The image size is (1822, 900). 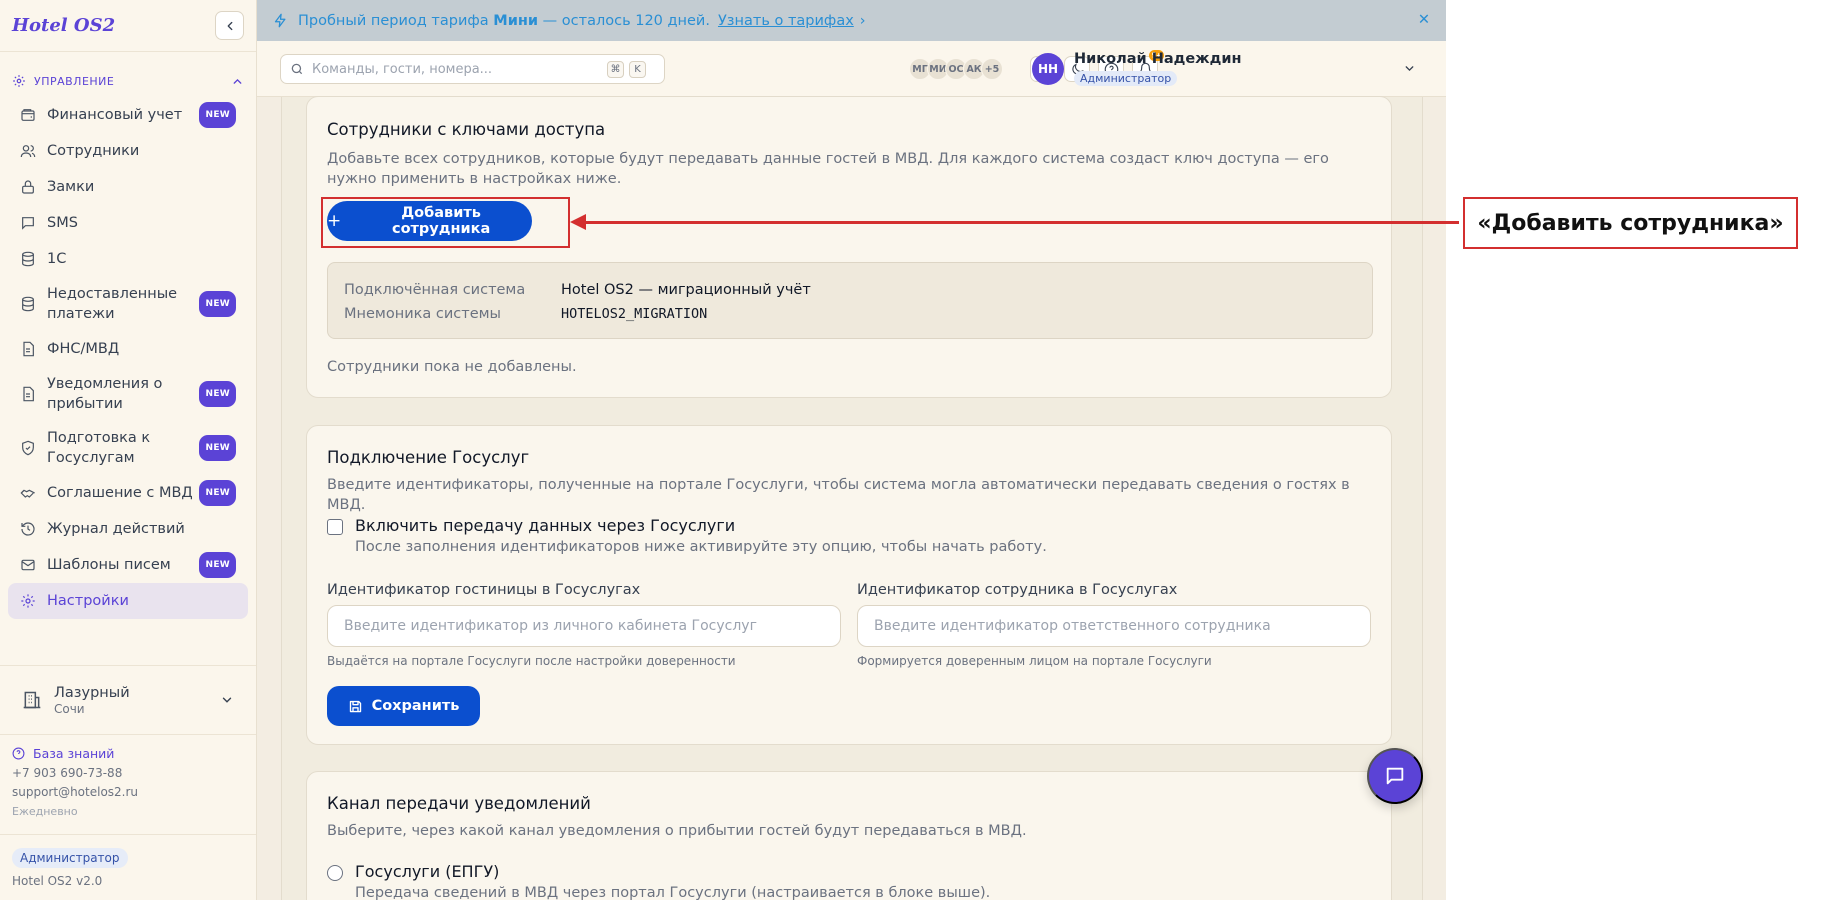 What do you see at coordinates (1409, 68) in the screenshot?
I see `chevron-down-icon` at bounding box center [1409, 68].